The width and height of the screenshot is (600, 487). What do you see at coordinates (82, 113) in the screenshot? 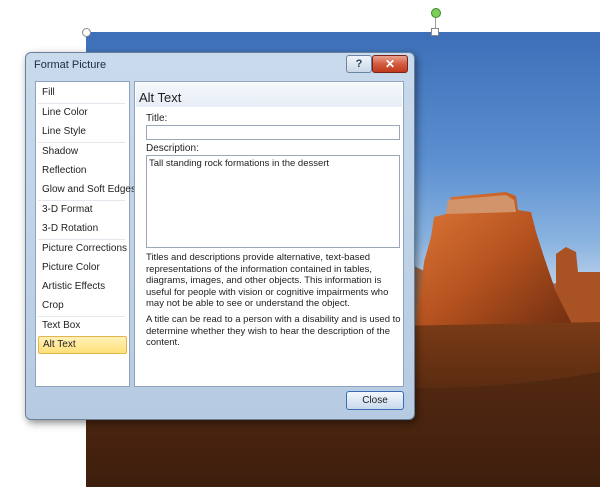
I see `nav-item-line-color: Line Color` at bounding box center [82, 113].